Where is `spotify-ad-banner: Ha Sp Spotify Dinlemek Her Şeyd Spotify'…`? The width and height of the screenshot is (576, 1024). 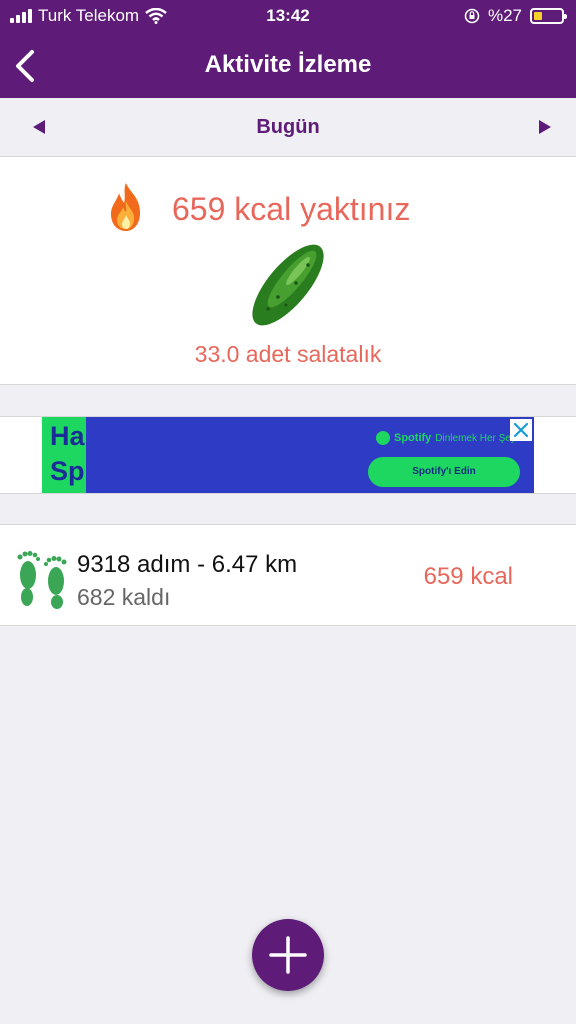
spotify-ad-banner: Ha Sp Spotify Dinlemek Her Şeyd Spotify'… is located at coordinates (288, 455).